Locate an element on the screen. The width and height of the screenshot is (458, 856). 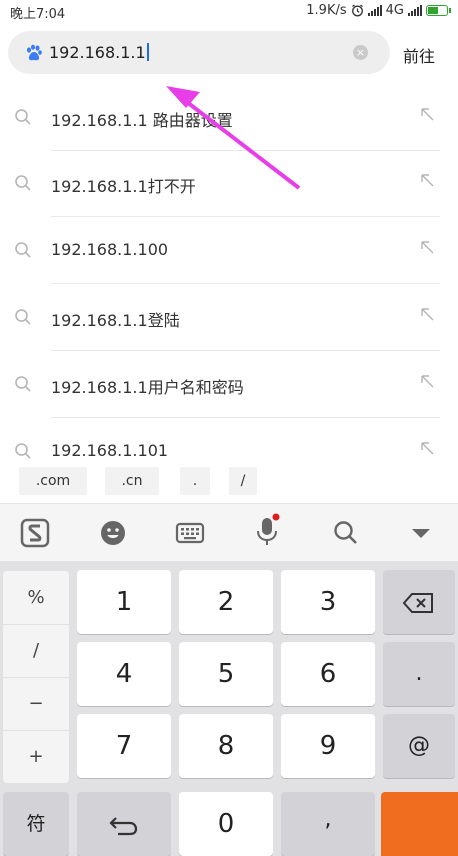
status-icons: 1.9K/s 4G is located at coordinates (378, 10).